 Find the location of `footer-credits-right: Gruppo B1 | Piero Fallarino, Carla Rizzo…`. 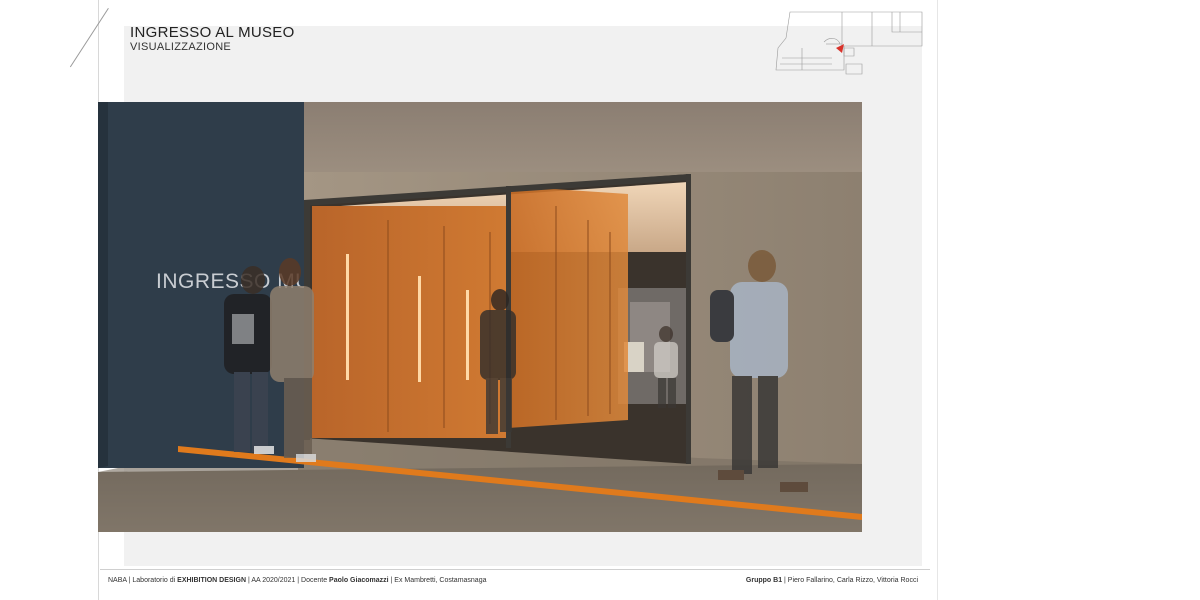

footer-credits-right: Gruppo B1 | Piero Fallarino, Carla Rizzo… is located at coordinates (832, 580).